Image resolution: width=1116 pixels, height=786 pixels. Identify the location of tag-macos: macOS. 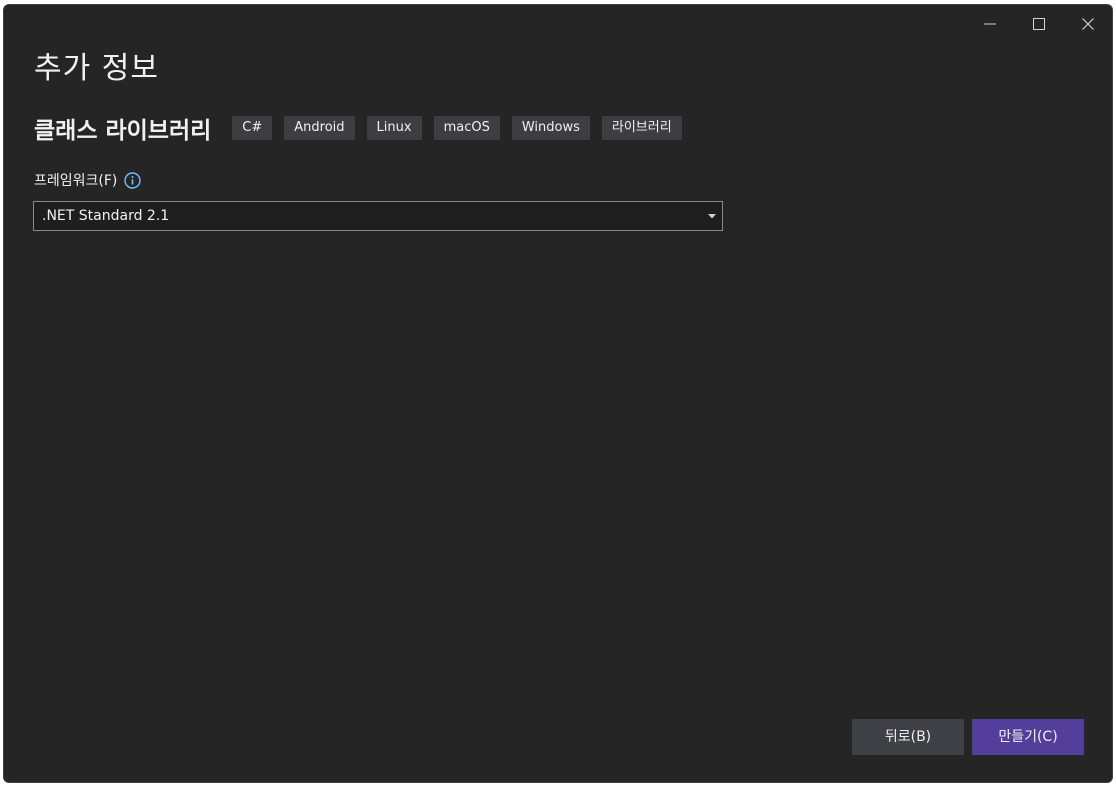
(466, 128).